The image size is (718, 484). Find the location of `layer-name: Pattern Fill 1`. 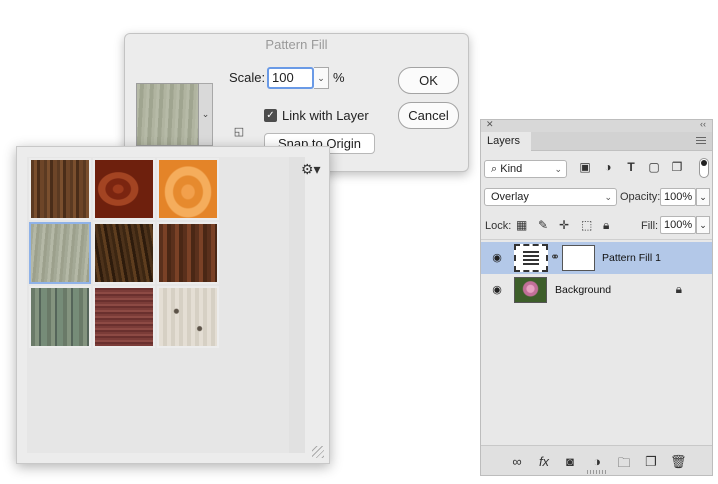

layer-name: Pattern Fill 1 is located at coordinates (631, 258).